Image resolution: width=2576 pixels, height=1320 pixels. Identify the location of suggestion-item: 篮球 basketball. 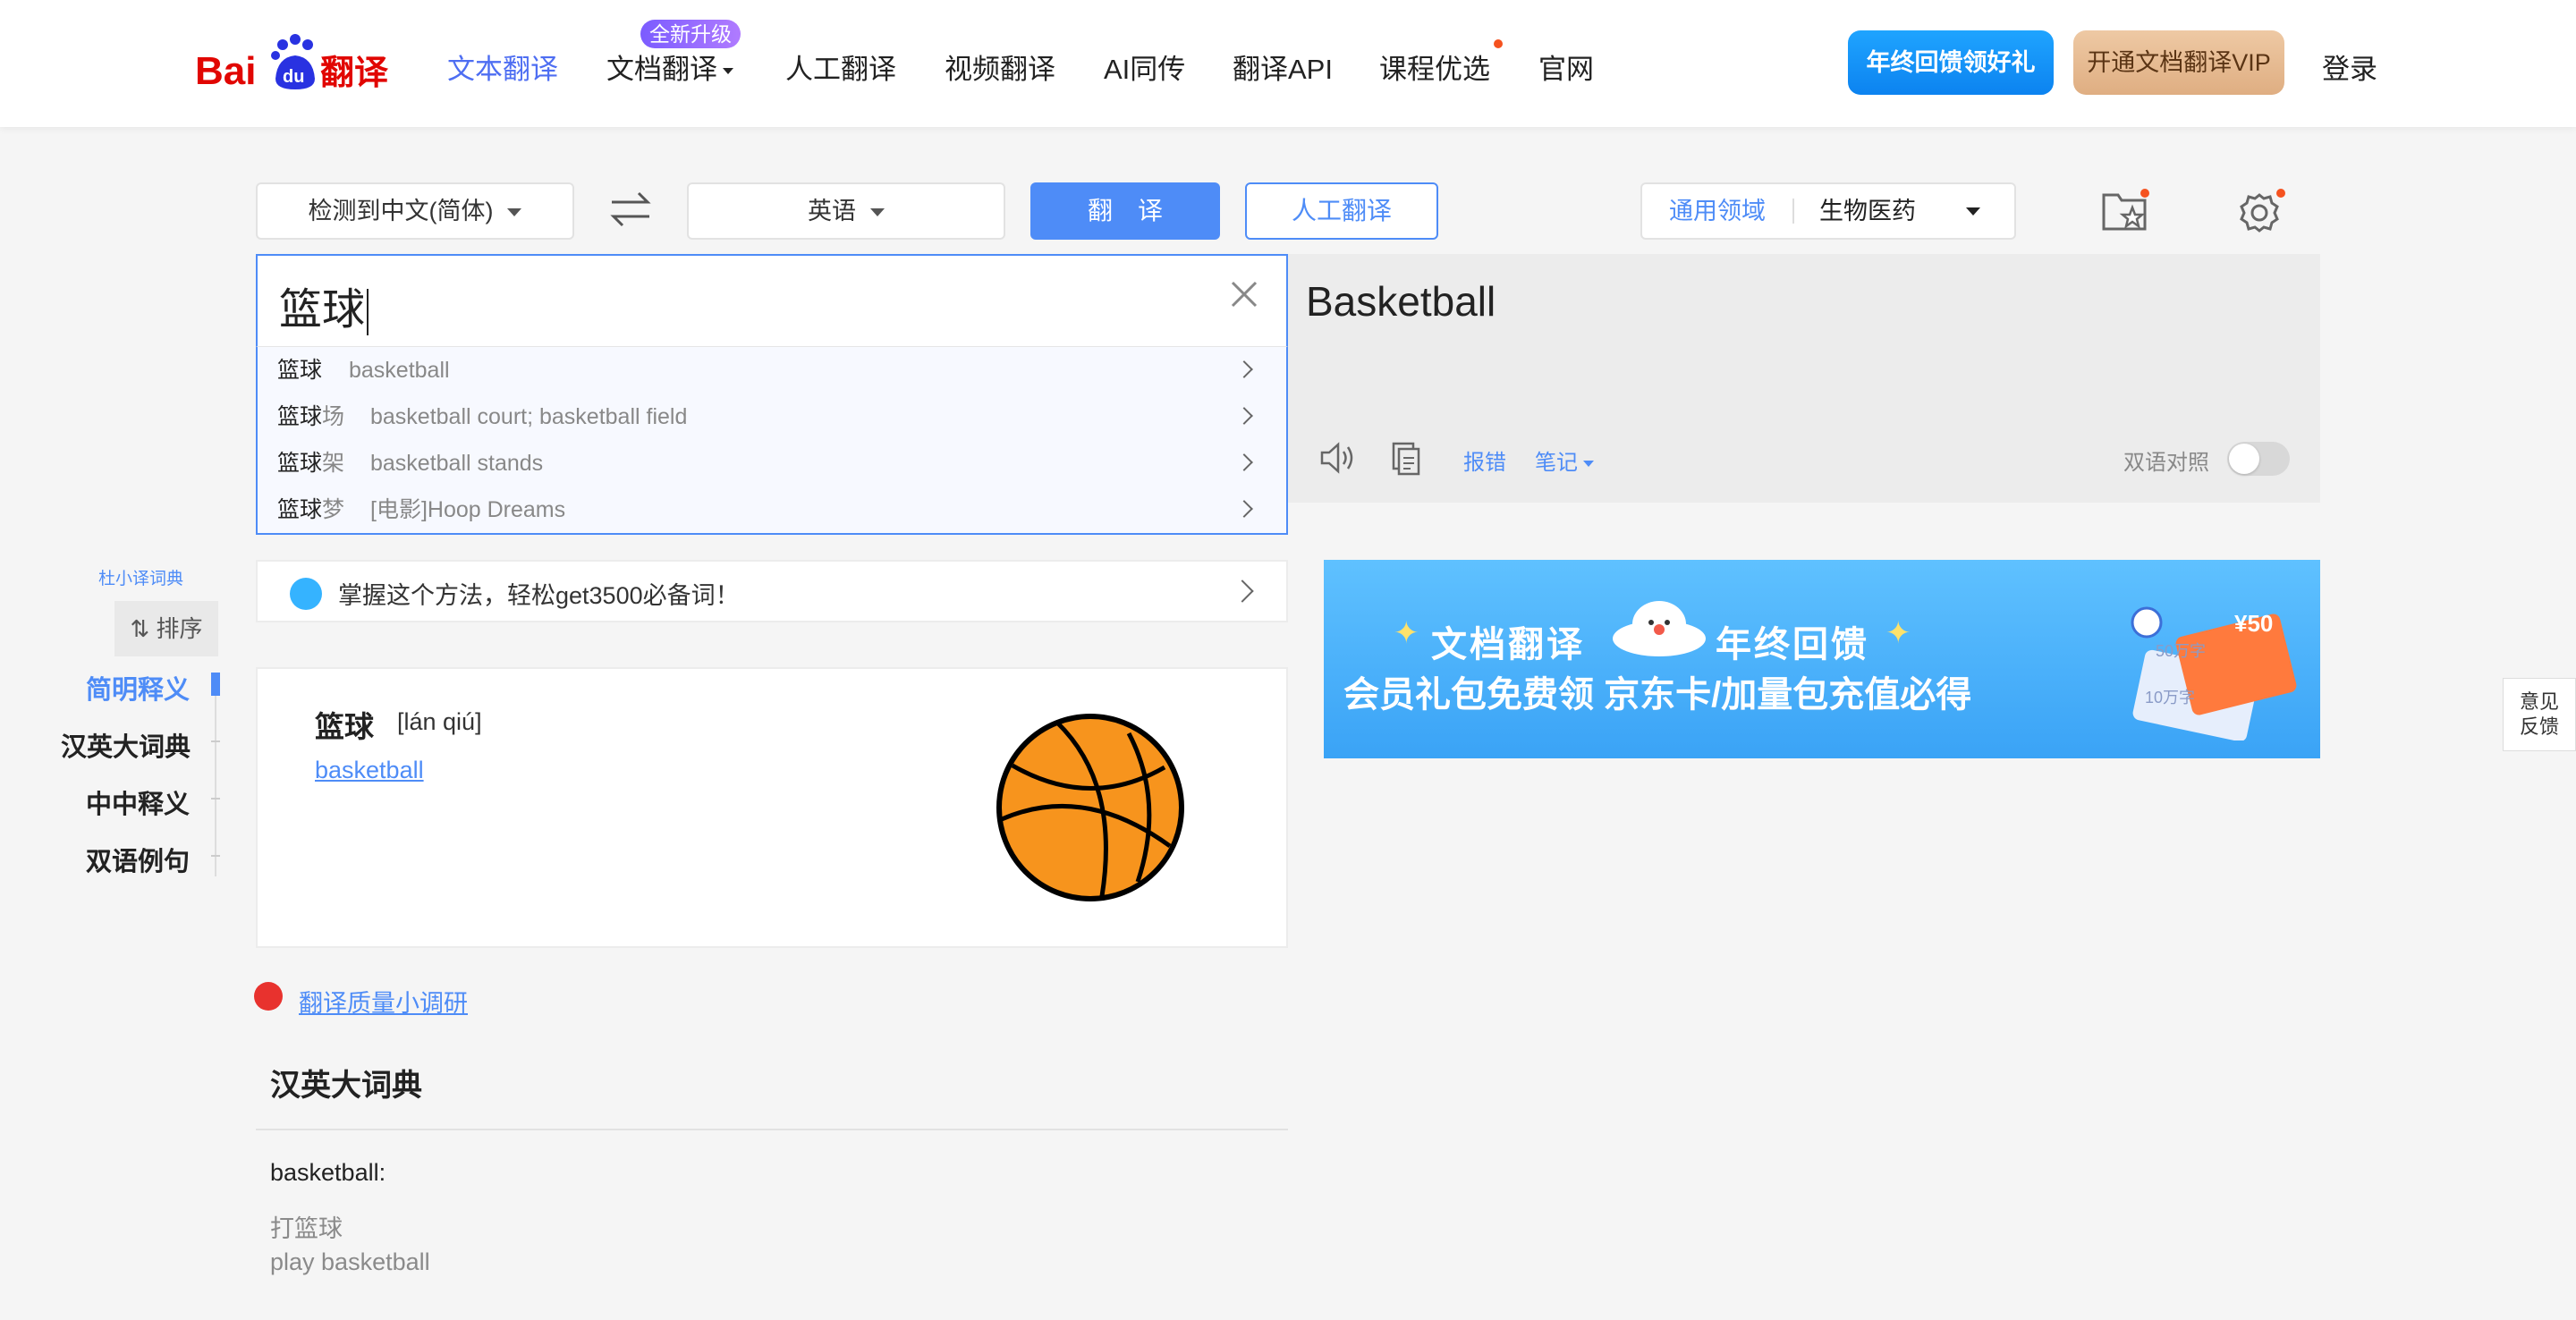
(773, 370).